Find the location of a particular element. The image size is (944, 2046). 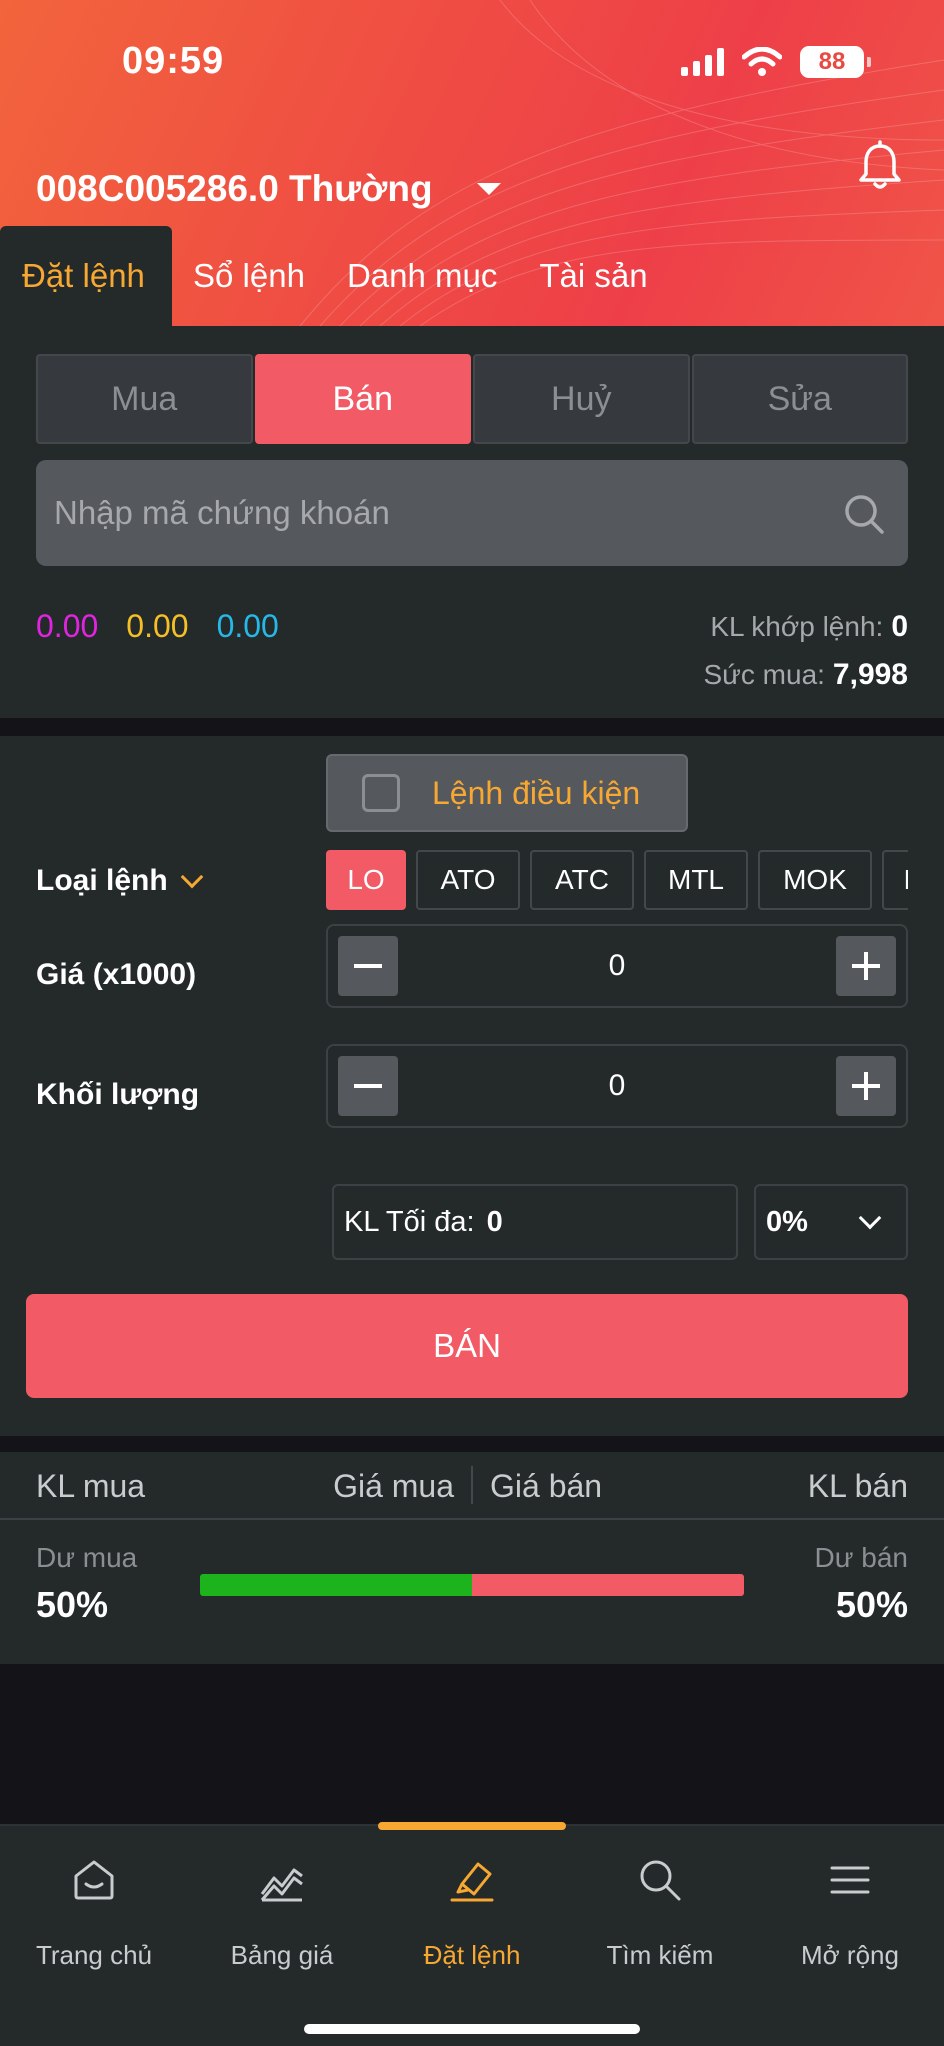

bottom-navigation: Trang chủ Bảng giá Đặt lệnh Tìm kiếm Mở is located at coordinates (472, 1934).